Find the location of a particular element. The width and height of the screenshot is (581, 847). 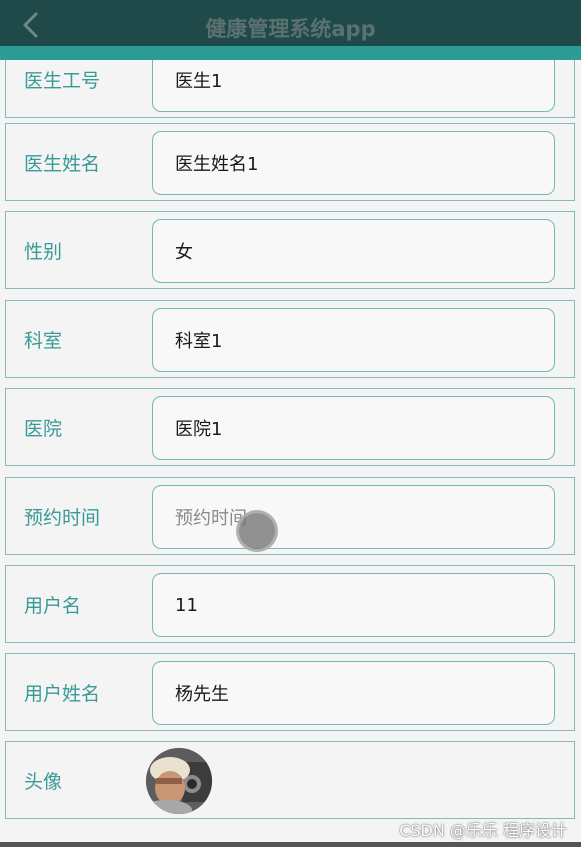

field-row-hospital: 医院 医院1 is located at coordinates (290, 427).